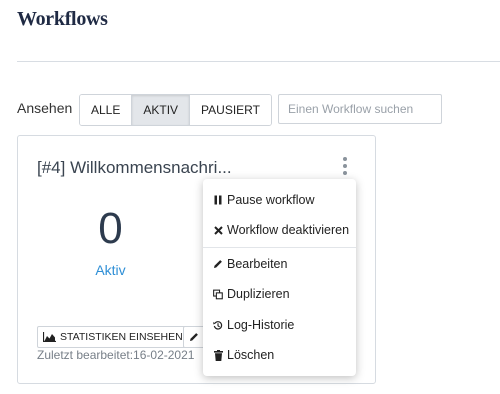 This screenshot has width=500, height=394. What do you see at coordinates (161, 110) in the screenshot?
I see `filter-active: AKTIV` at bounding box center [161, 110].